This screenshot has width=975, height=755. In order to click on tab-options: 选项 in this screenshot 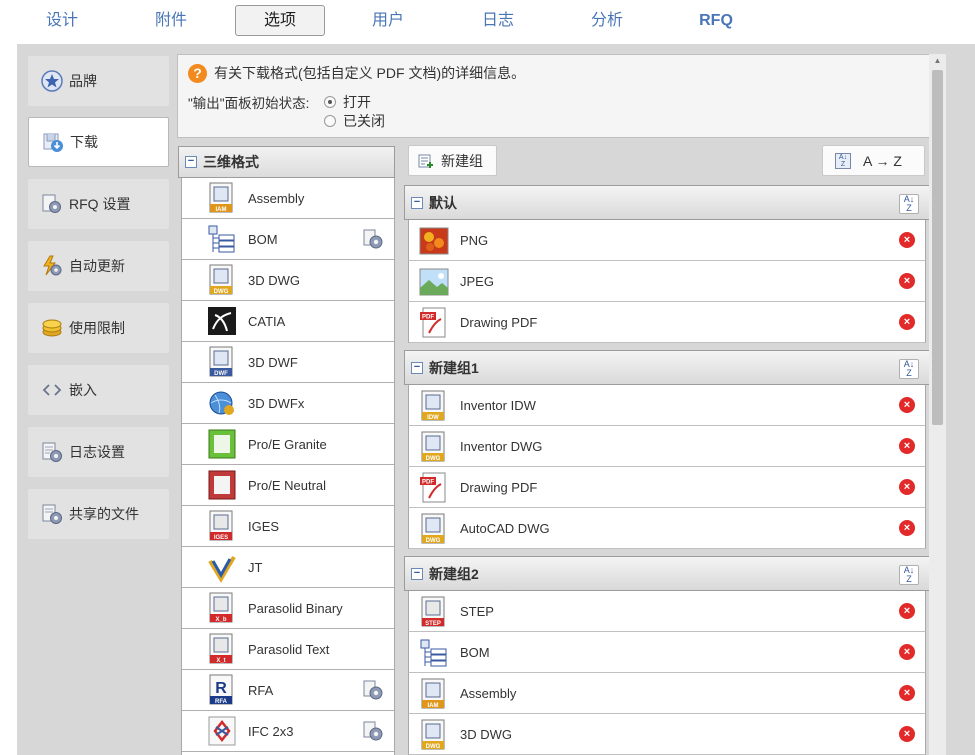, I will do `click(280, 20)`.